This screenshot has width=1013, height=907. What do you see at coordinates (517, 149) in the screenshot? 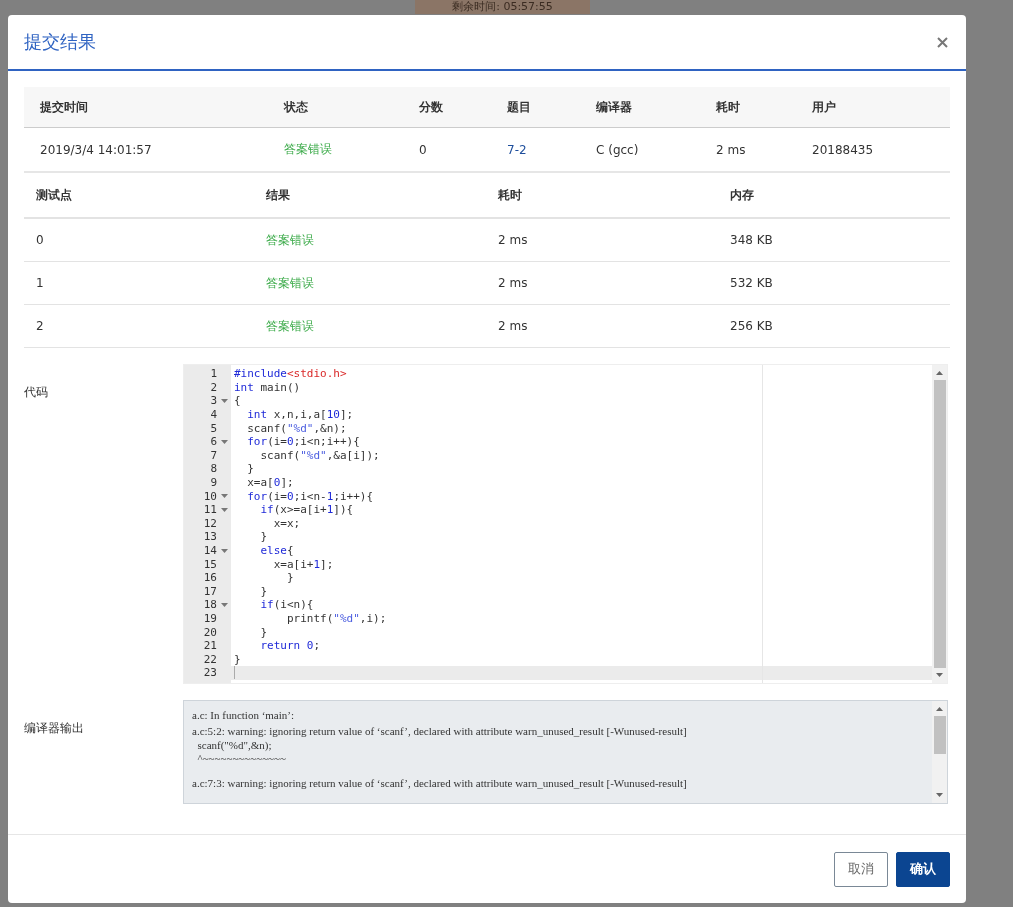
I see `problem-link: 7-2` at bounding box center [517, 149].